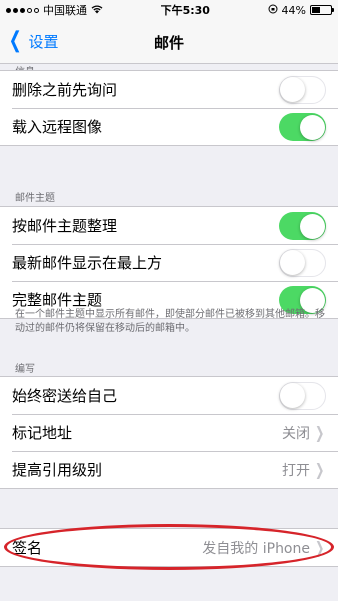  Describe the element at coordinates (185, 10) in the screenshot. I see `clock: 下午5:30` at that location.